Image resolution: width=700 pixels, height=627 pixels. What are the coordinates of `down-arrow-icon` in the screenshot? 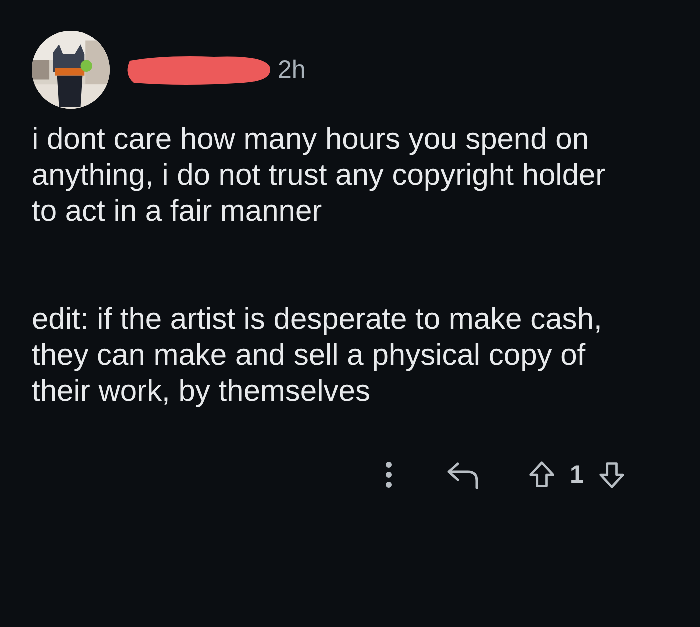 It's located at (612, 475).